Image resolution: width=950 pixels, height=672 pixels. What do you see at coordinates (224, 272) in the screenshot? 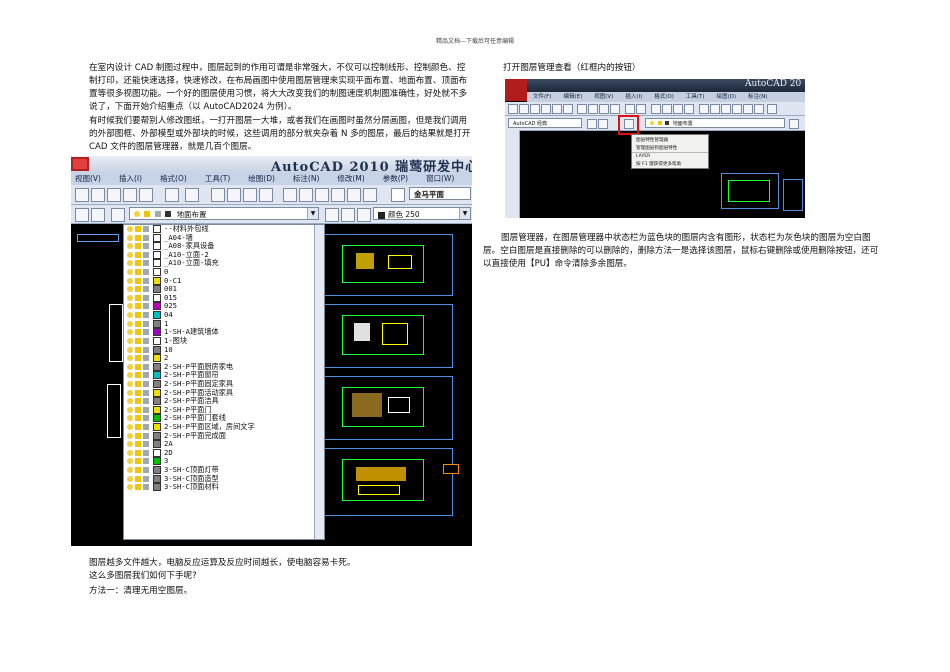
I see `layer-list-item: 0` at bounding box center [224, 272].